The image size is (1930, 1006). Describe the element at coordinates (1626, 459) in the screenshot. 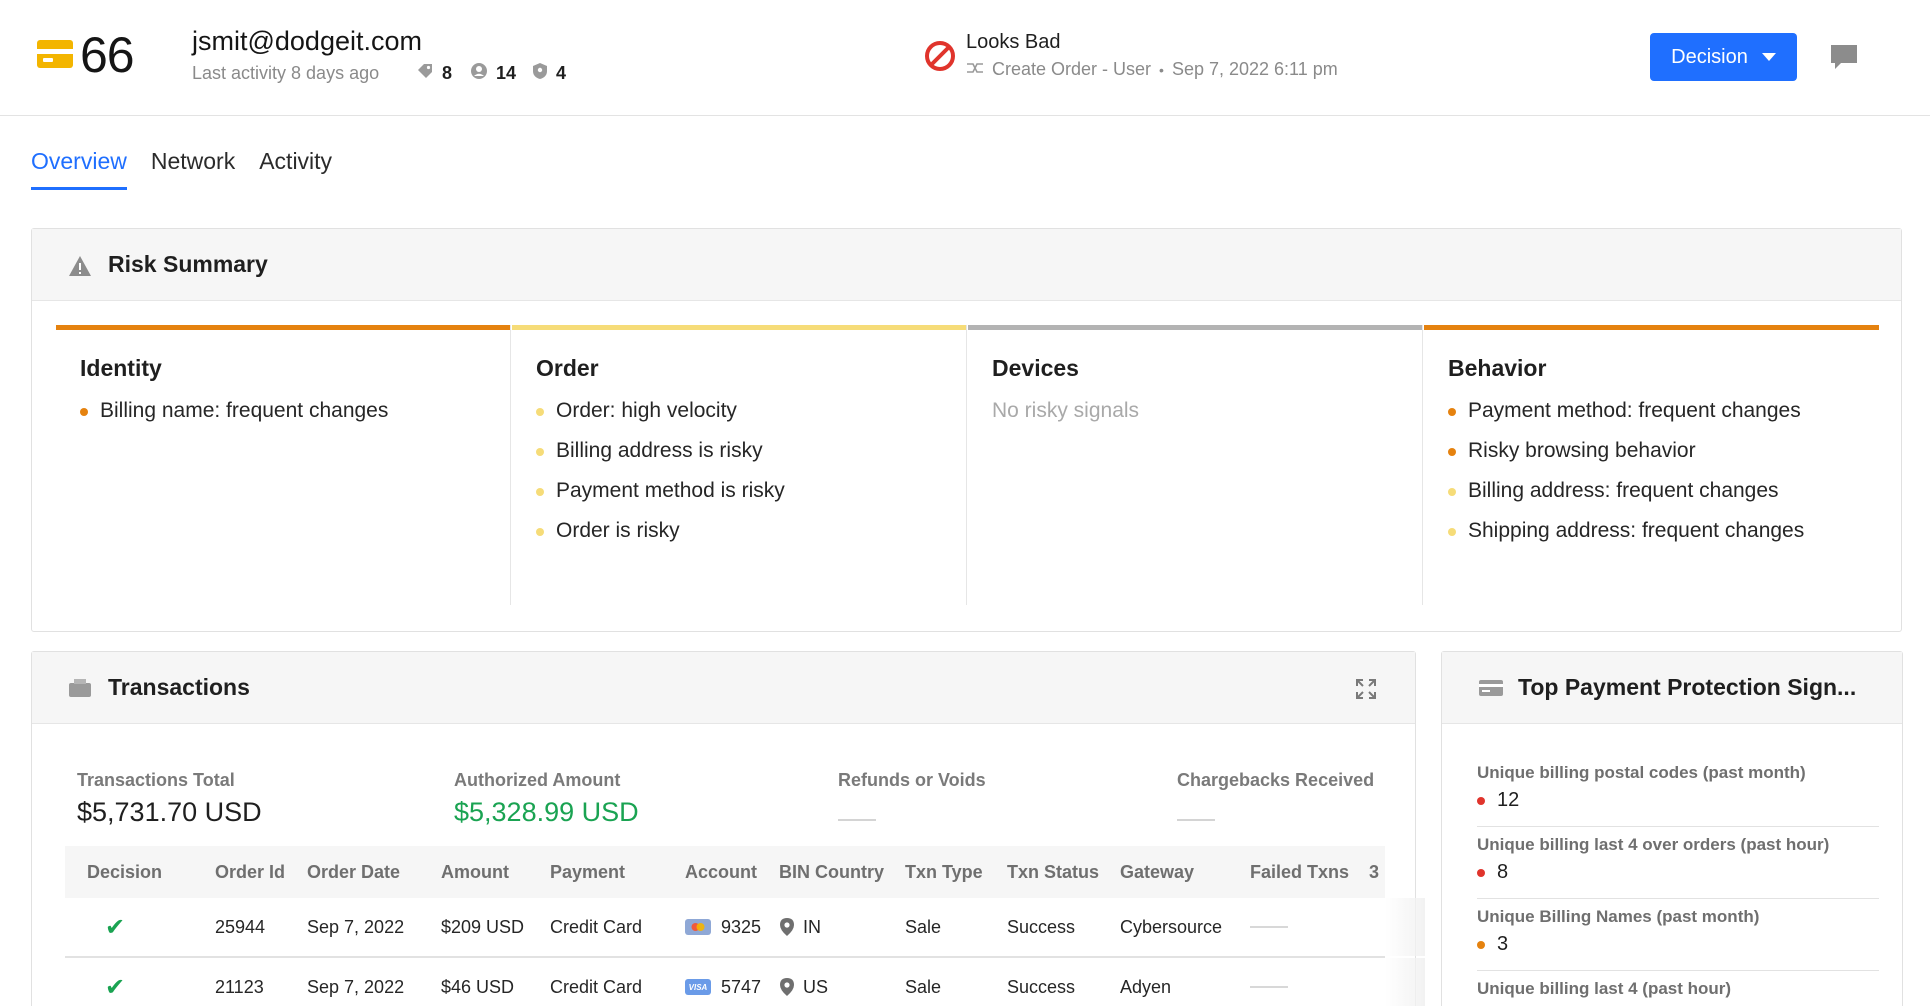

I see `risk-signal: Risky browsing behavior` at that location.